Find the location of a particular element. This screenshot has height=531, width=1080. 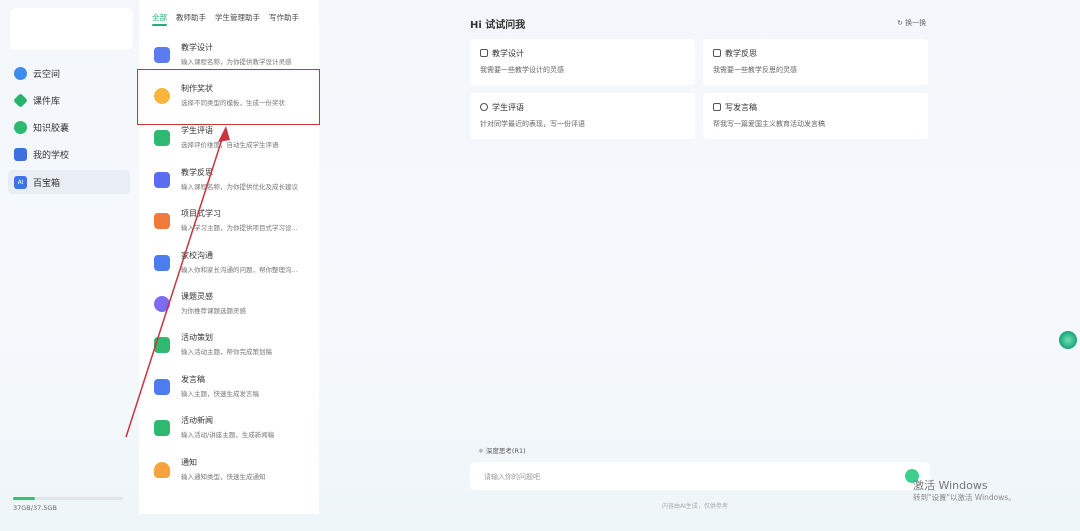

tool-title: 学生评语 is located at coordinates (197, 130).